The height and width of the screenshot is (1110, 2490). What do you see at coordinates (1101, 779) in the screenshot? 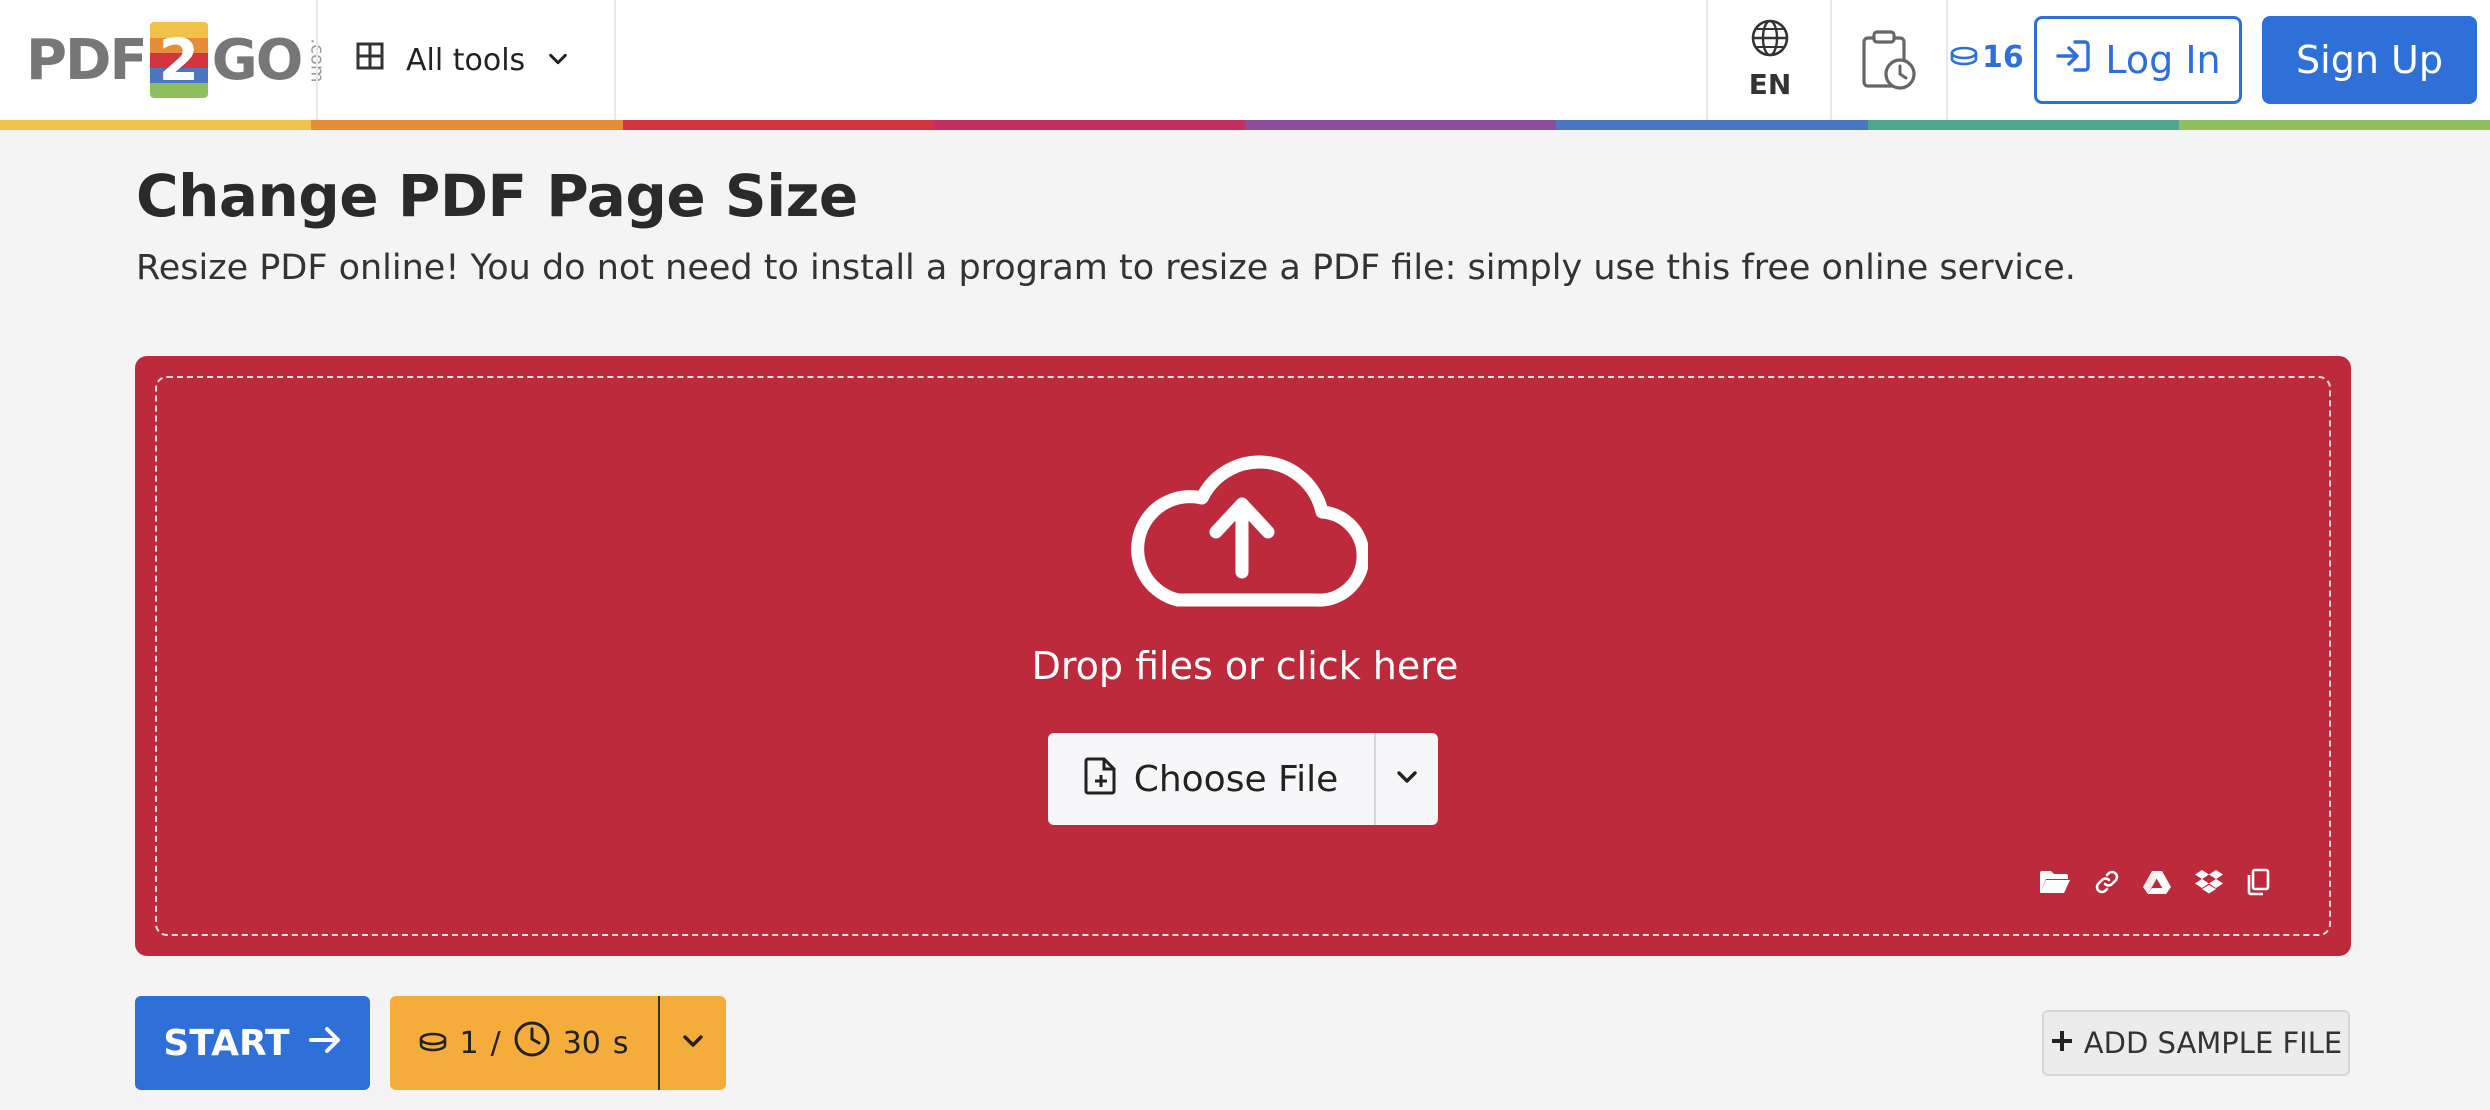
I see `file-add-icon` at bounding box center [1101, 779].